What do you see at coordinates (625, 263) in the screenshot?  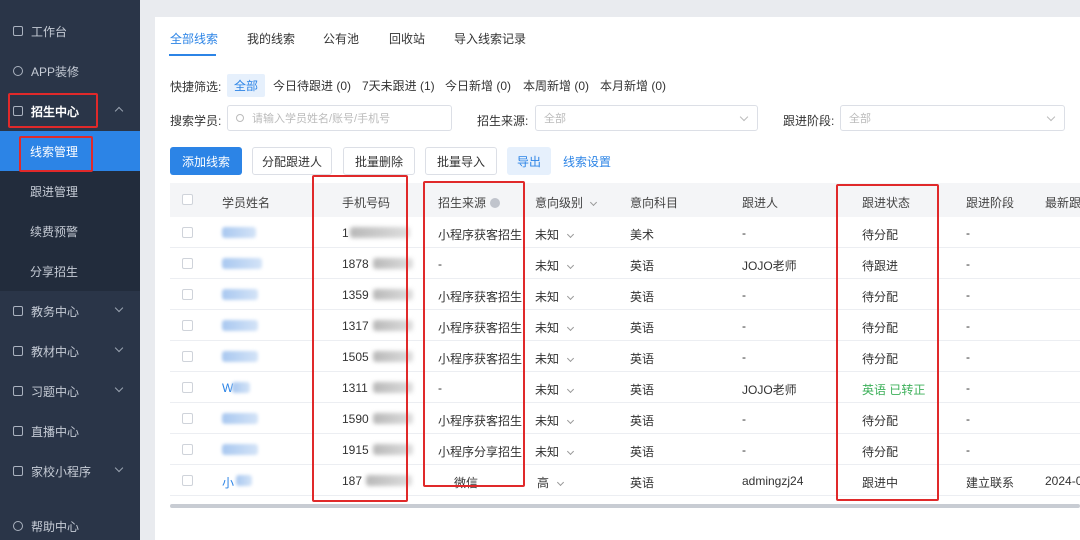 I see `table-row: 1878 - 未知 英语 JOJO老师 待跟进 -` at bounding box center [625, 263].